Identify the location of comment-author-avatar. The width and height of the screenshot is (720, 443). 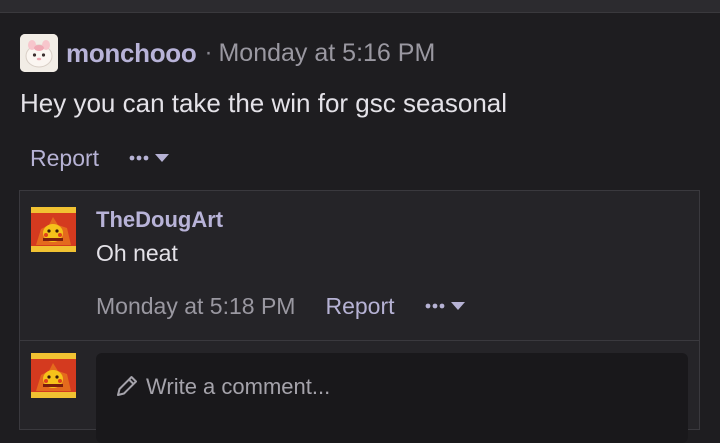
(53, 229).